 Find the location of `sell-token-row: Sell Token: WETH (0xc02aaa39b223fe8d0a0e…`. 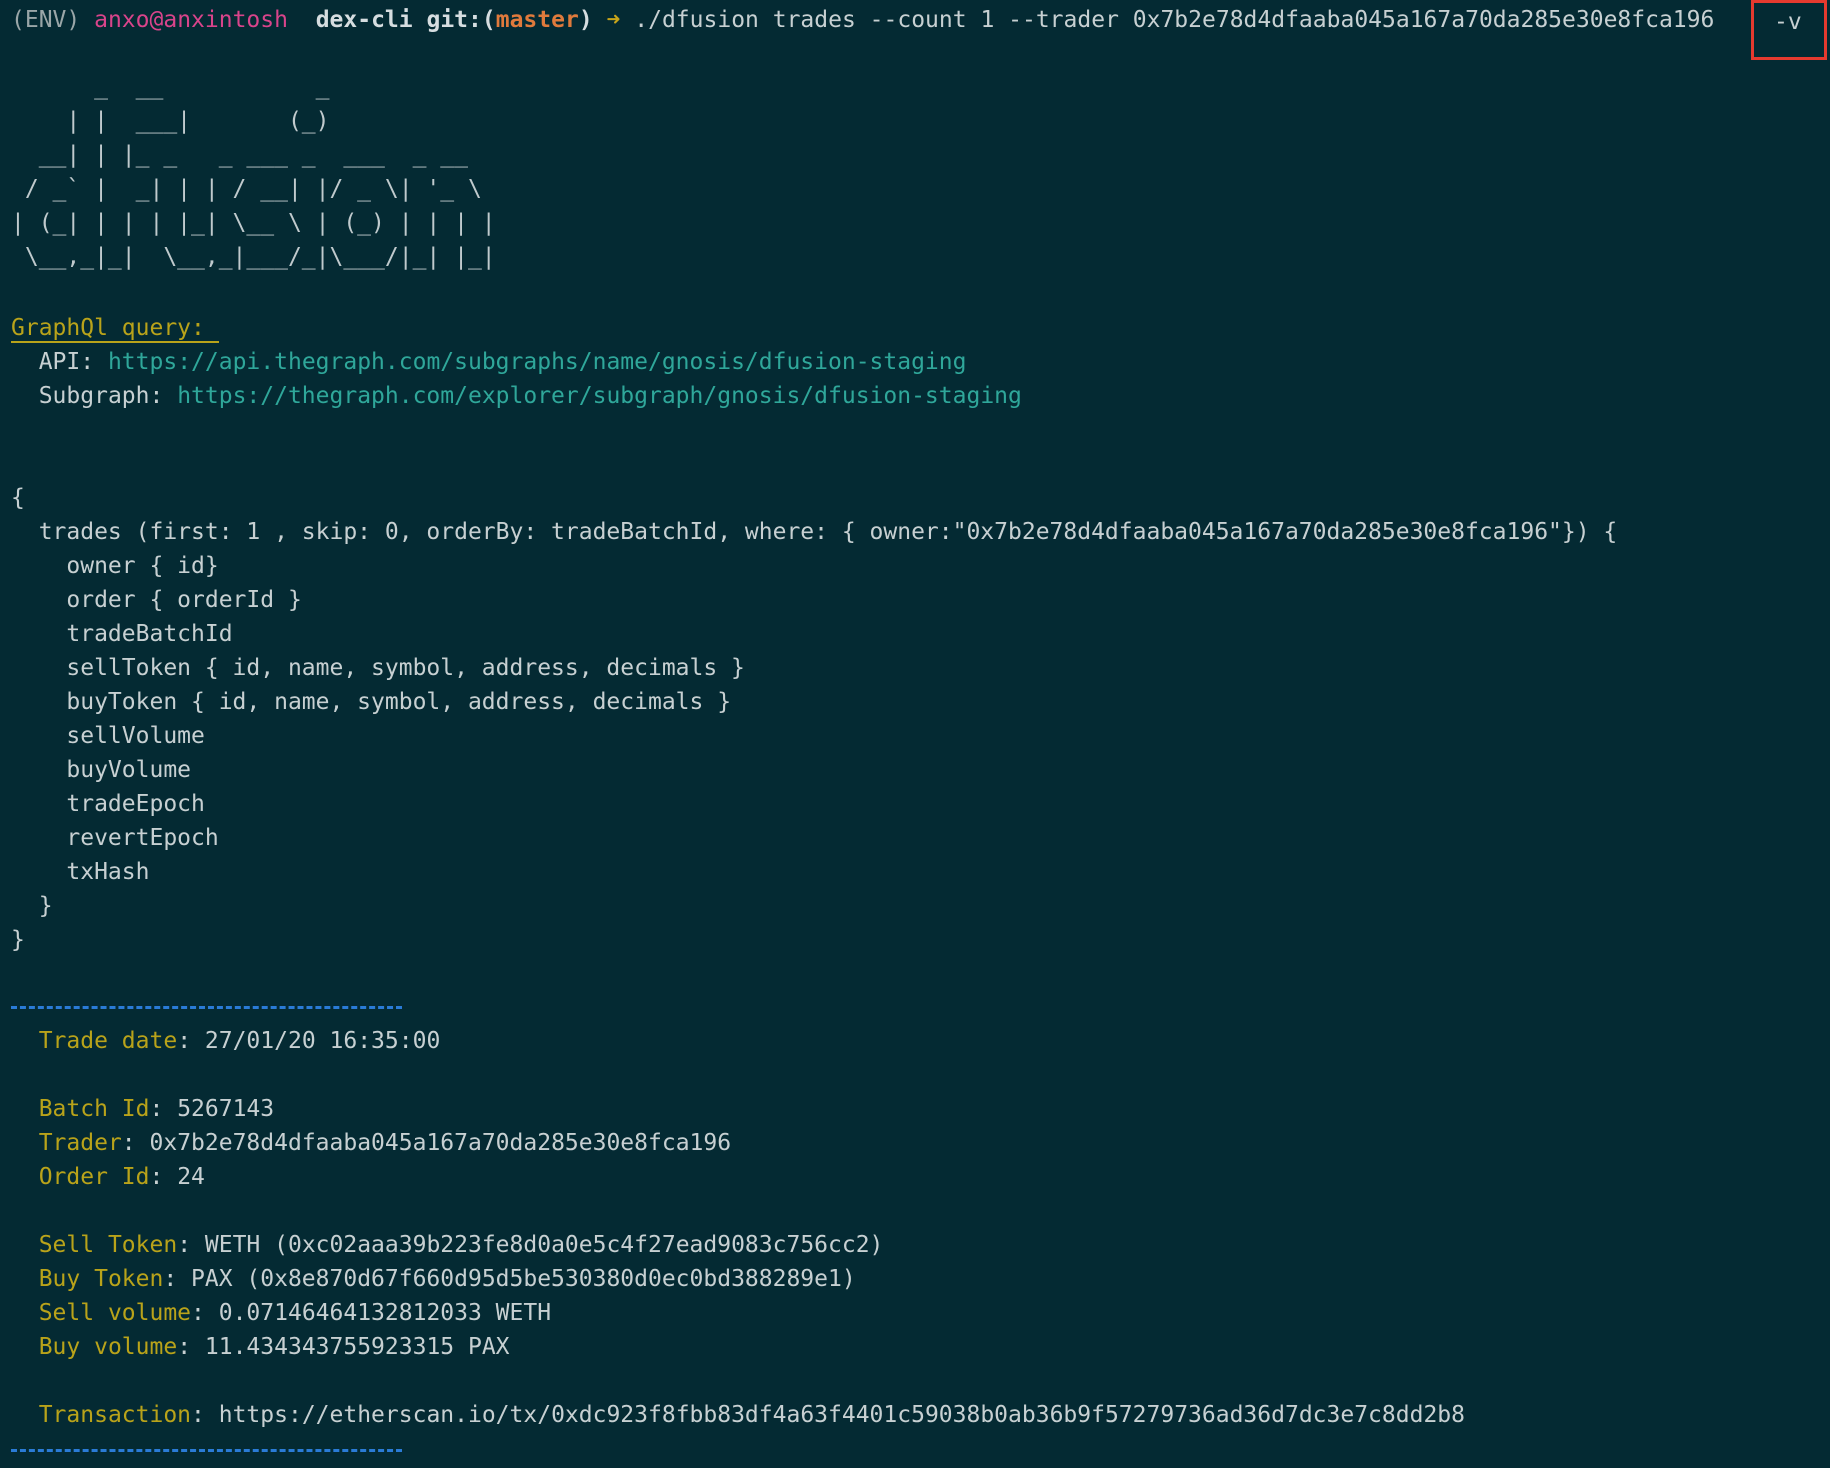

sell-token-row: Sell Token: WETH (0xc02aaa39b223fe8d0a0e… is located at coordinates (461, 1245).